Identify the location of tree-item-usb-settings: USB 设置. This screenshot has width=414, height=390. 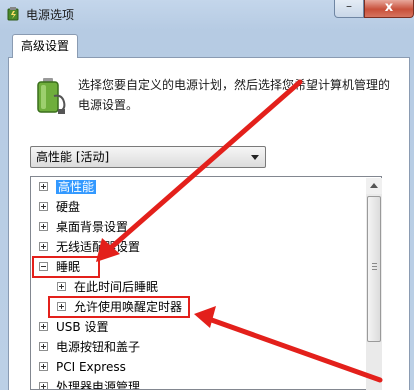
(73, 327).